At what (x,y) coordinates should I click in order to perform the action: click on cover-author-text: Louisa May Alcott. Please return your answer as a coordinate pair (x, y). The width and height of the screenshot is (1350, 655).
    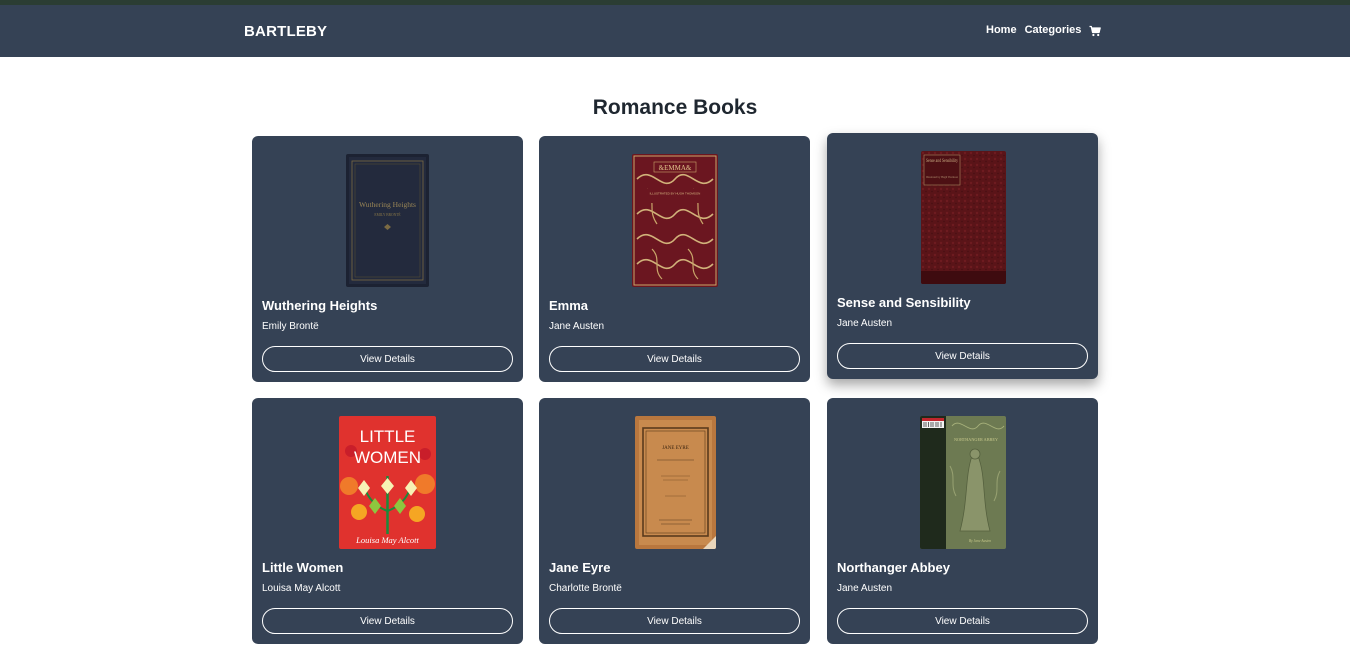
    Looking at the image, I should click on (387, 540).